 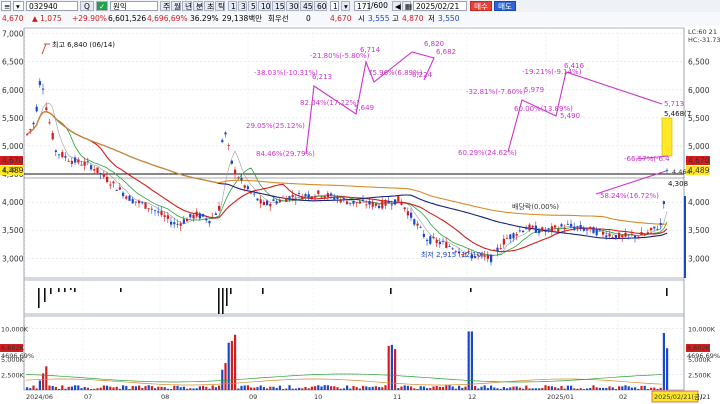 I want to click on period-month-button: 월, so click(x=176, y=6).